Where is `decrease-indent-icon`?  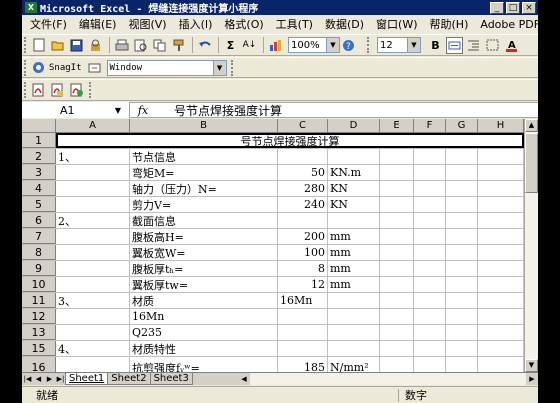 decrease-indent-icon is located at coordinates (473, 45).